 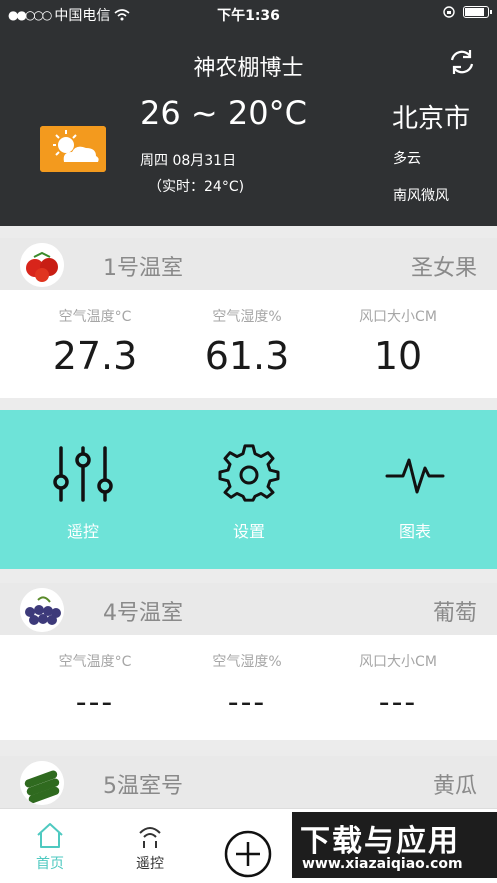 What do you see at coordinates (188, 161) in the screenshot?
I see `date-label: 周四 08月31日` at bounding box center [188, 161].